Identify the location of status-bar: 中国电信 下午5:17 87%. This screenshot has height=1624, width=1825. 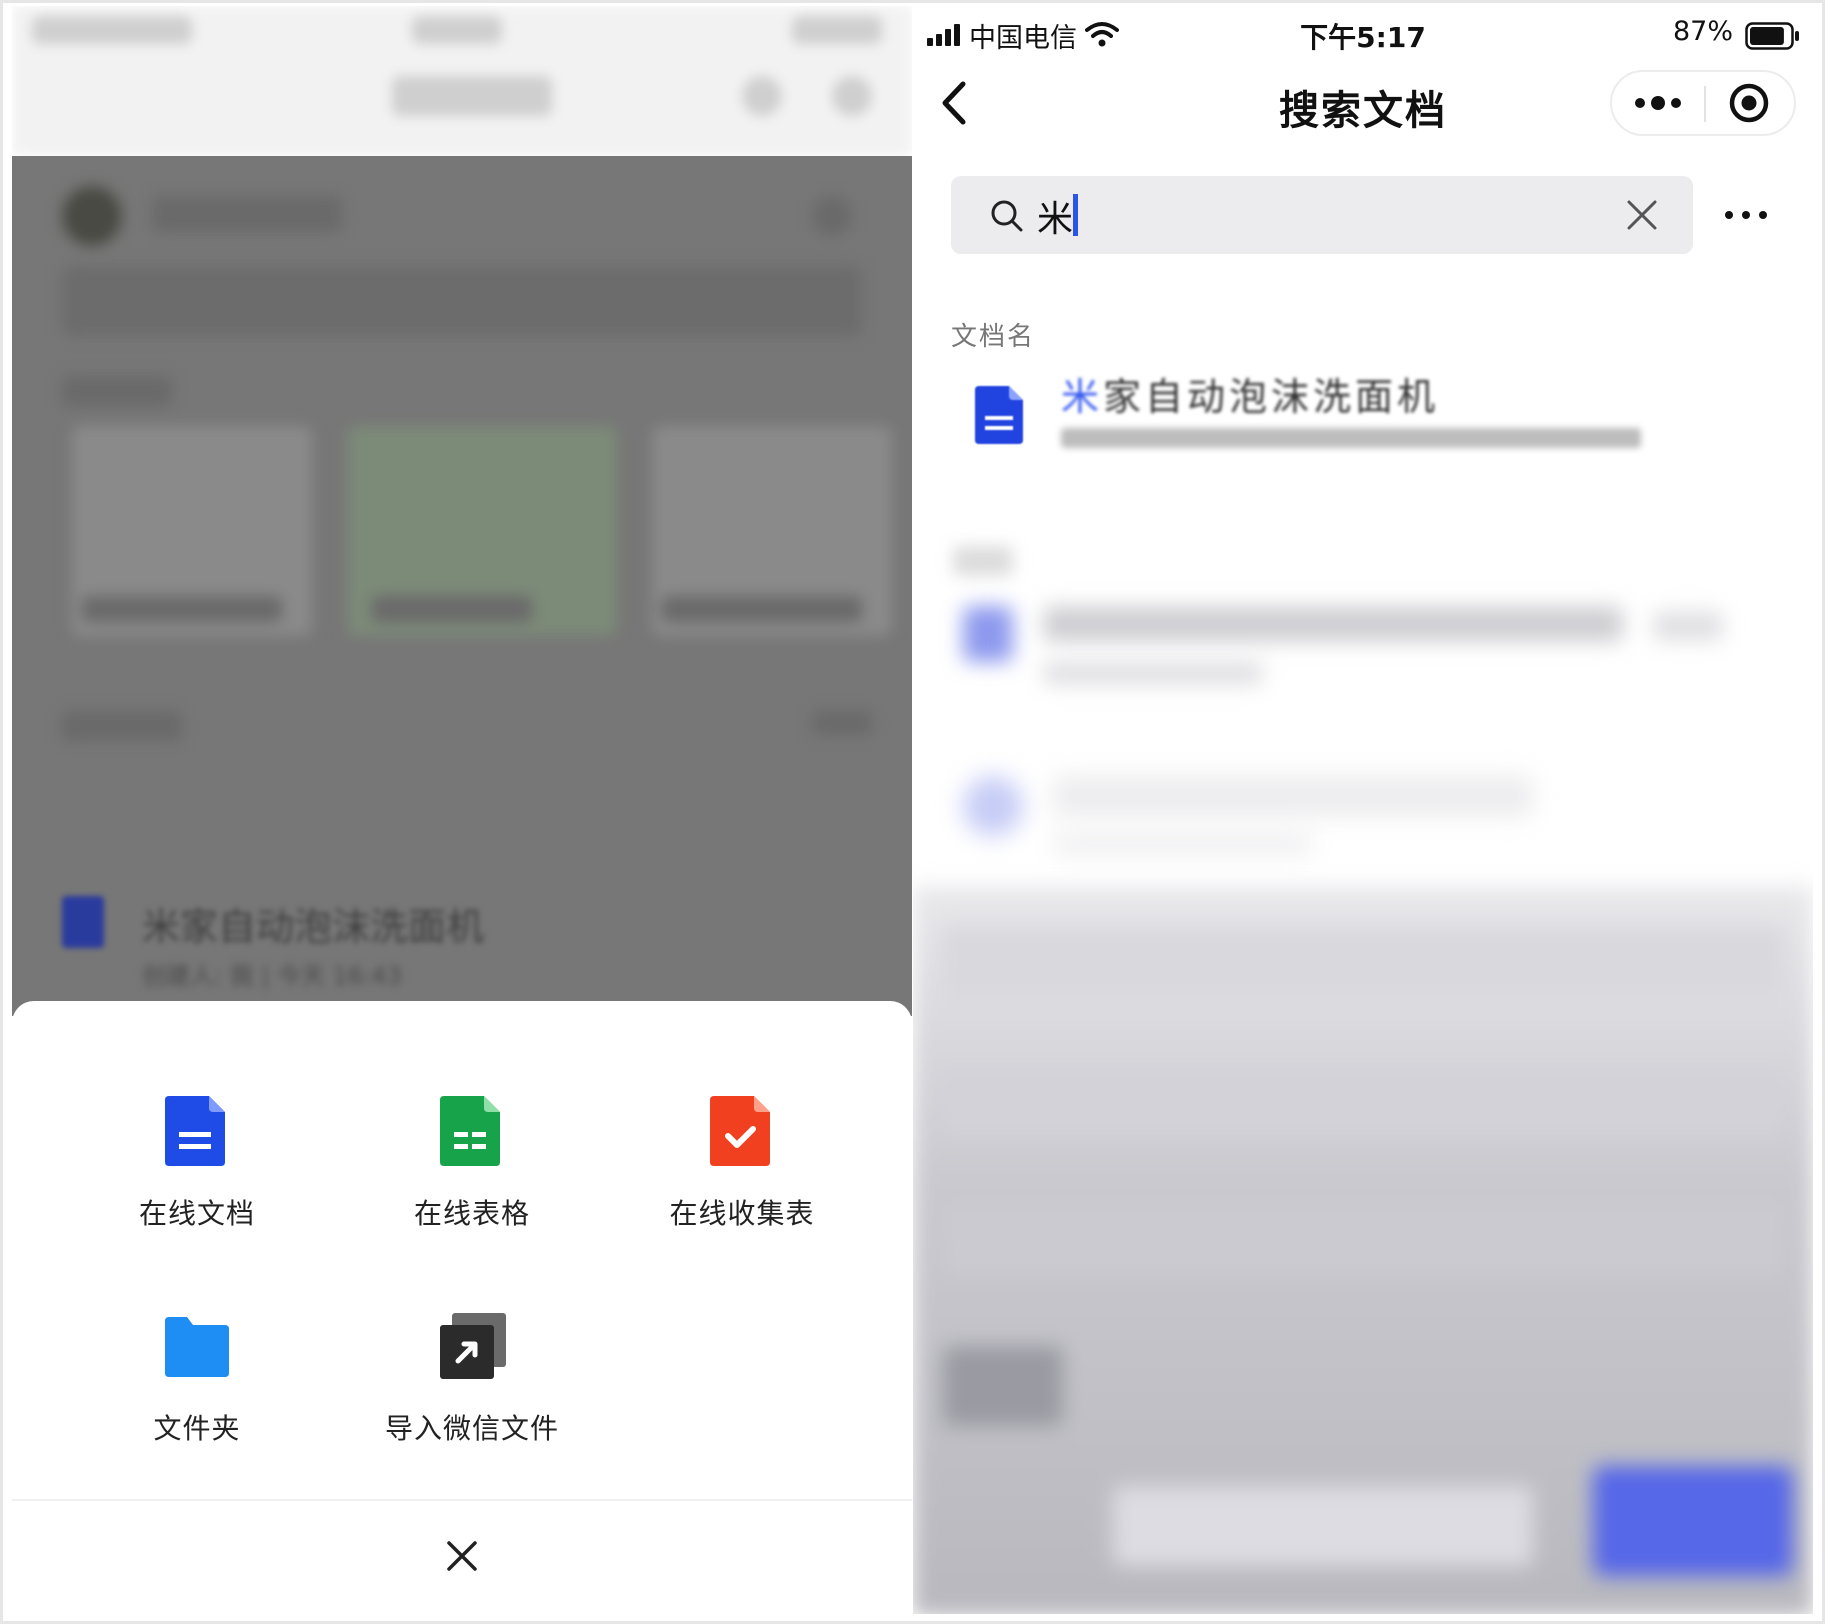
(1363, 36).